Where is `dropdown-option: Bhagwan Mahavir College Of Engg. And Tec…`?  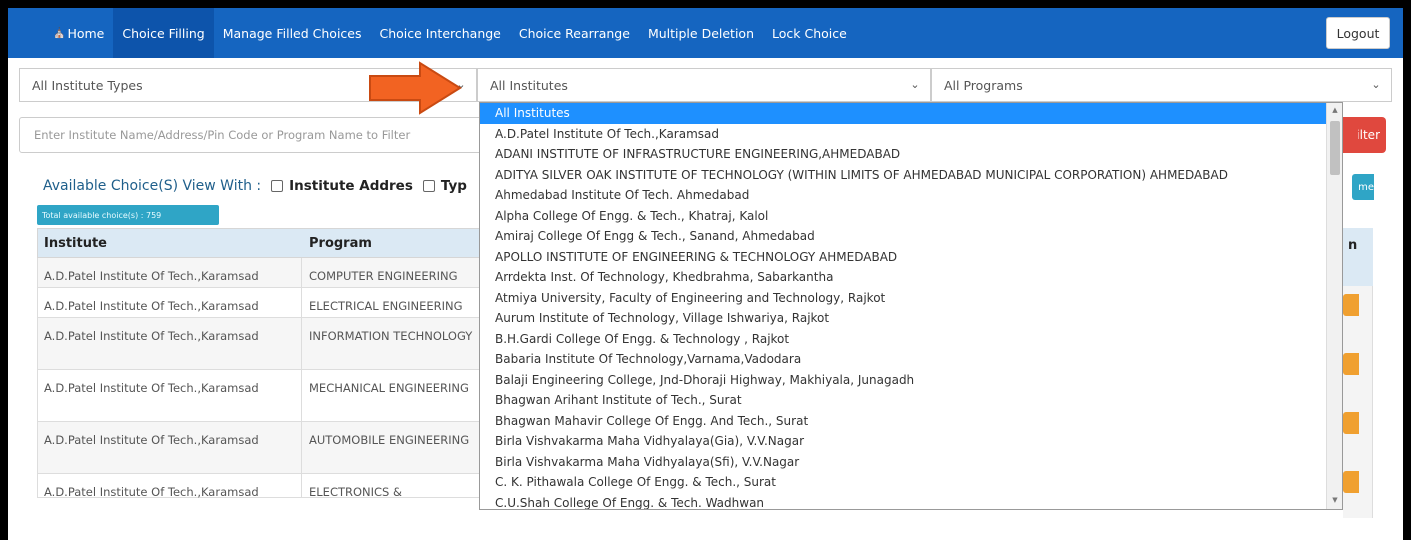 dropdown-option: Bhagwan Mahavir College Of Engg. And Tec… is located at coordinates (911, 421).